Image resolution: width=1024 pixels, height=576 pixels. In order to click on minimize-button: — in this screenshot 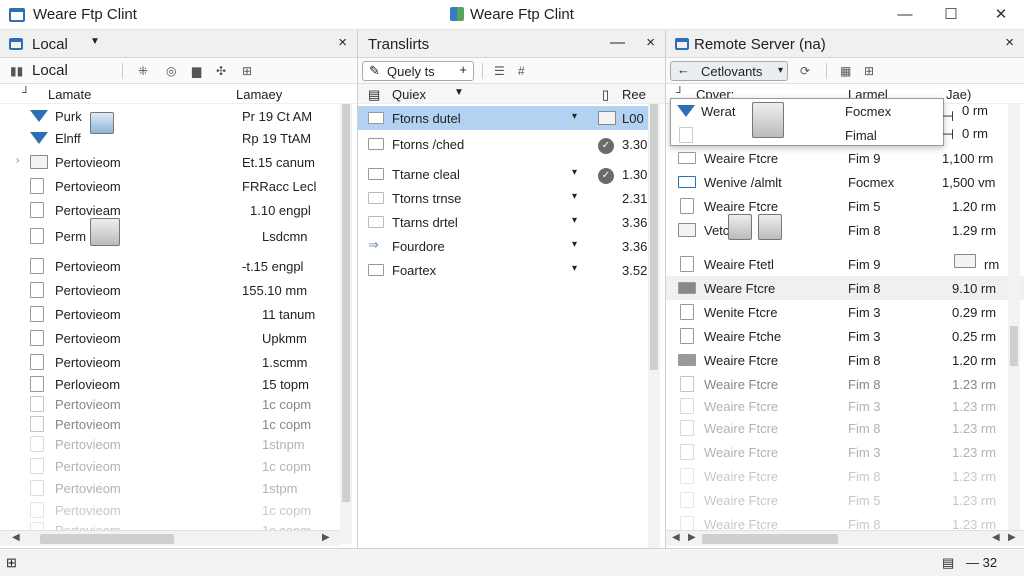, I will do `click(905, 15)`.